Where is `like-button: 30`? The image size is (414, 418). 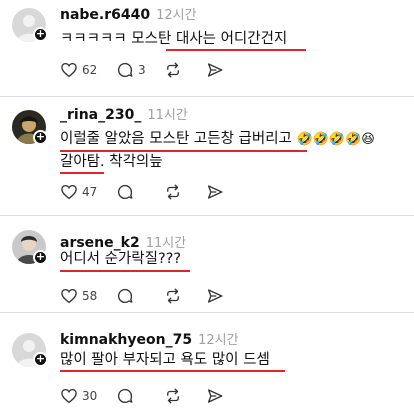
like-button: 30 is located at coordinates (78, 396).